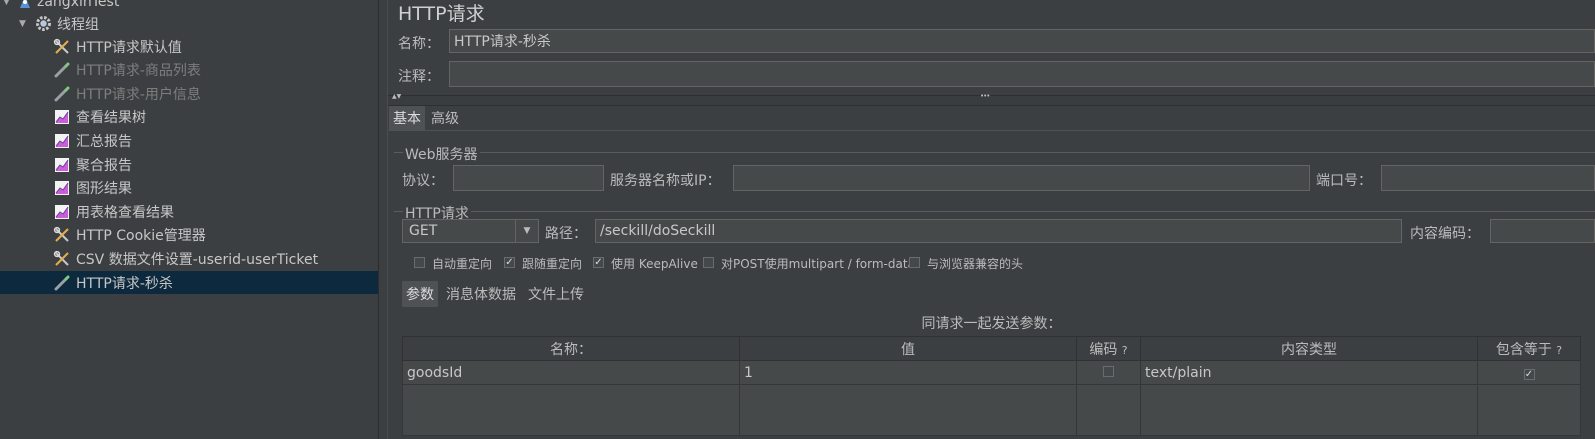 This screenshot has height=439, width=1595. I want to click on param-include-equals-cell: ✓, so click(1529, 372).